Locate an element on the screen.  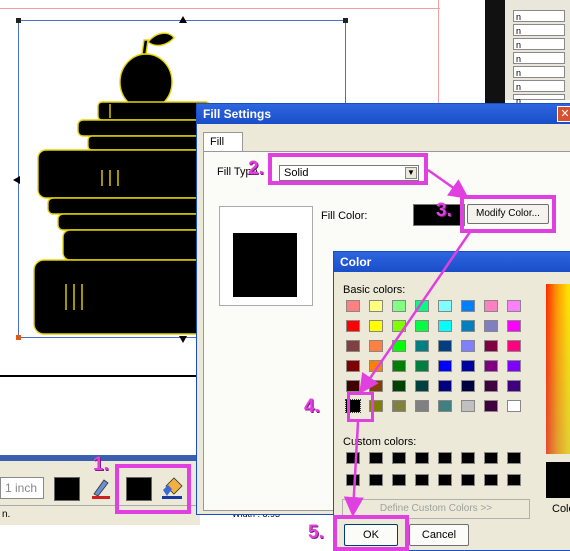
step-label-5: 5. is located at coordinates (316, 532).